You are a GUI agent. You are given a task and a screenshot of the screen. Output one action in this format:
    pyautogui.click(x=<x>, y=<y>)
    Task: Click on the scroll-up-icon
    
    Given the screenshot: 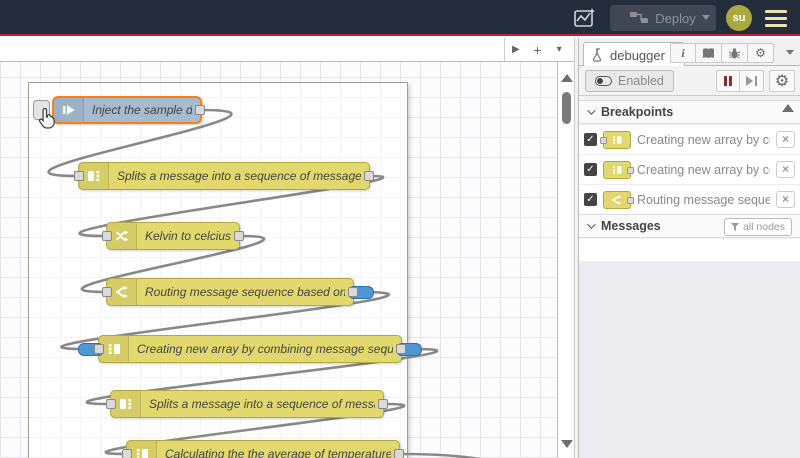 What is the action you would take?
    pyautogui.click(x=567, y=78)
    